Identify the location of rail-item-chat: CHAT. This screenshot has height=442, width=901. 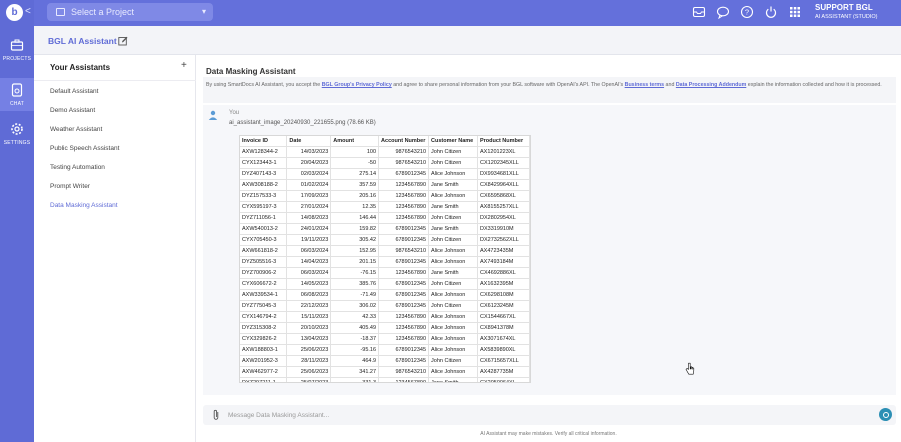
(17, 94).